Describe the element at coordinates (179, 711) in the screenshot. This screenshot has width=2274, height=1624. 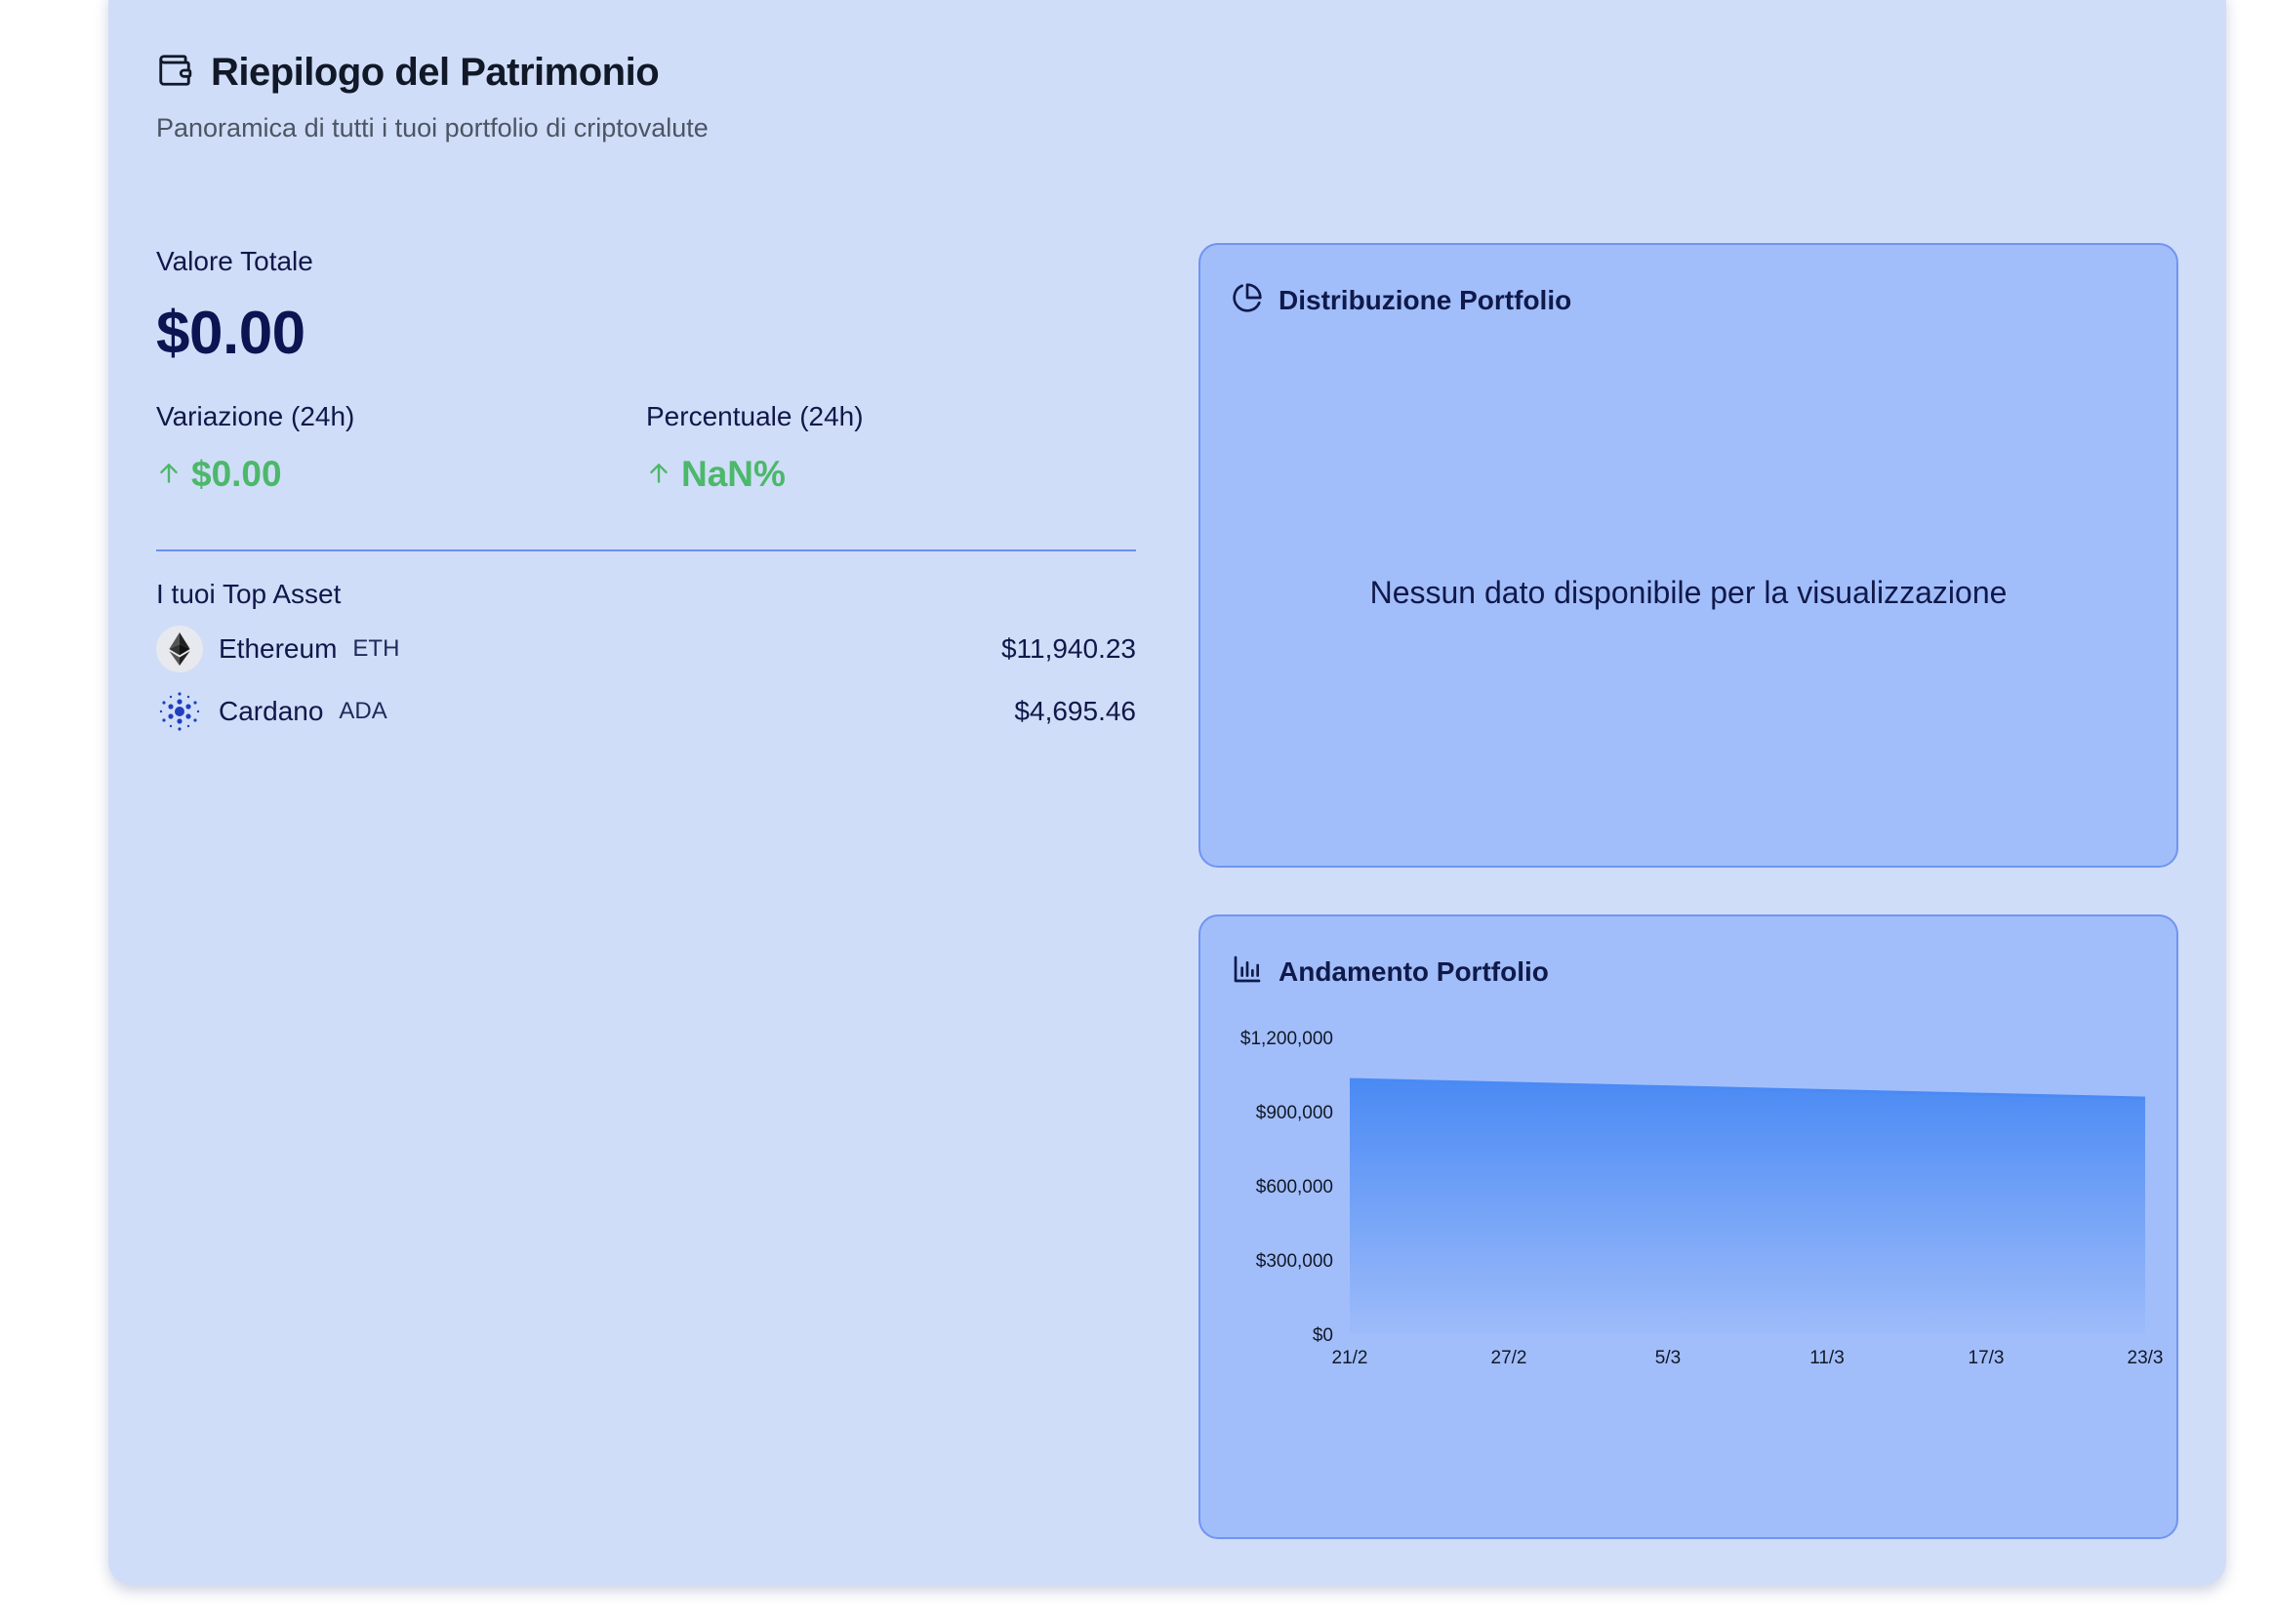
I see `cardano-icon` at that location.